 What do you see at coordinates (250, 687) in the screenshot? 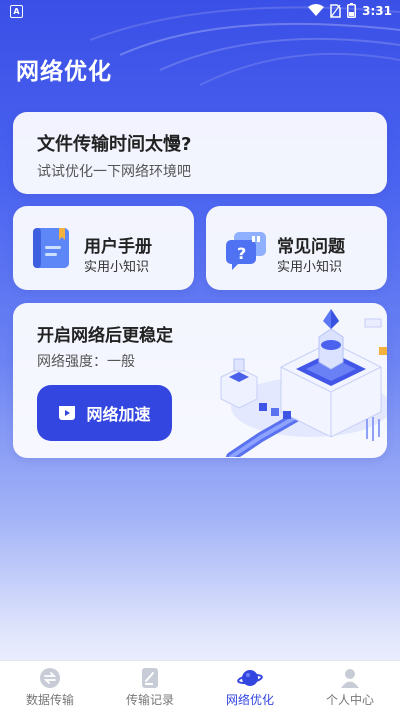
I see `tab-network-optimize: 网络优化` at bounding box center [250, 687].